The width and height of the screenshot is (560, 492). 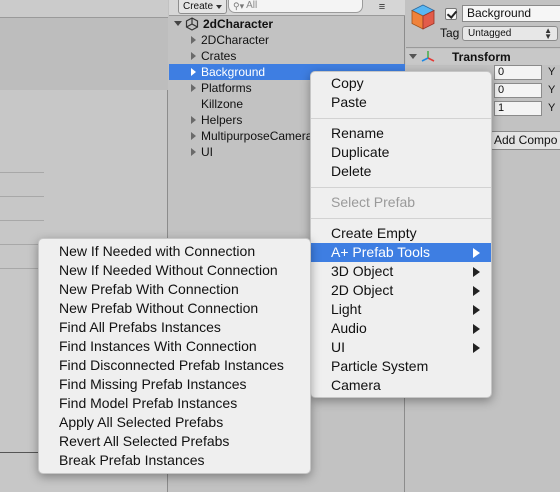 I want to click on tree-row-label: 2DCharacter, so click(x=235, y=40).